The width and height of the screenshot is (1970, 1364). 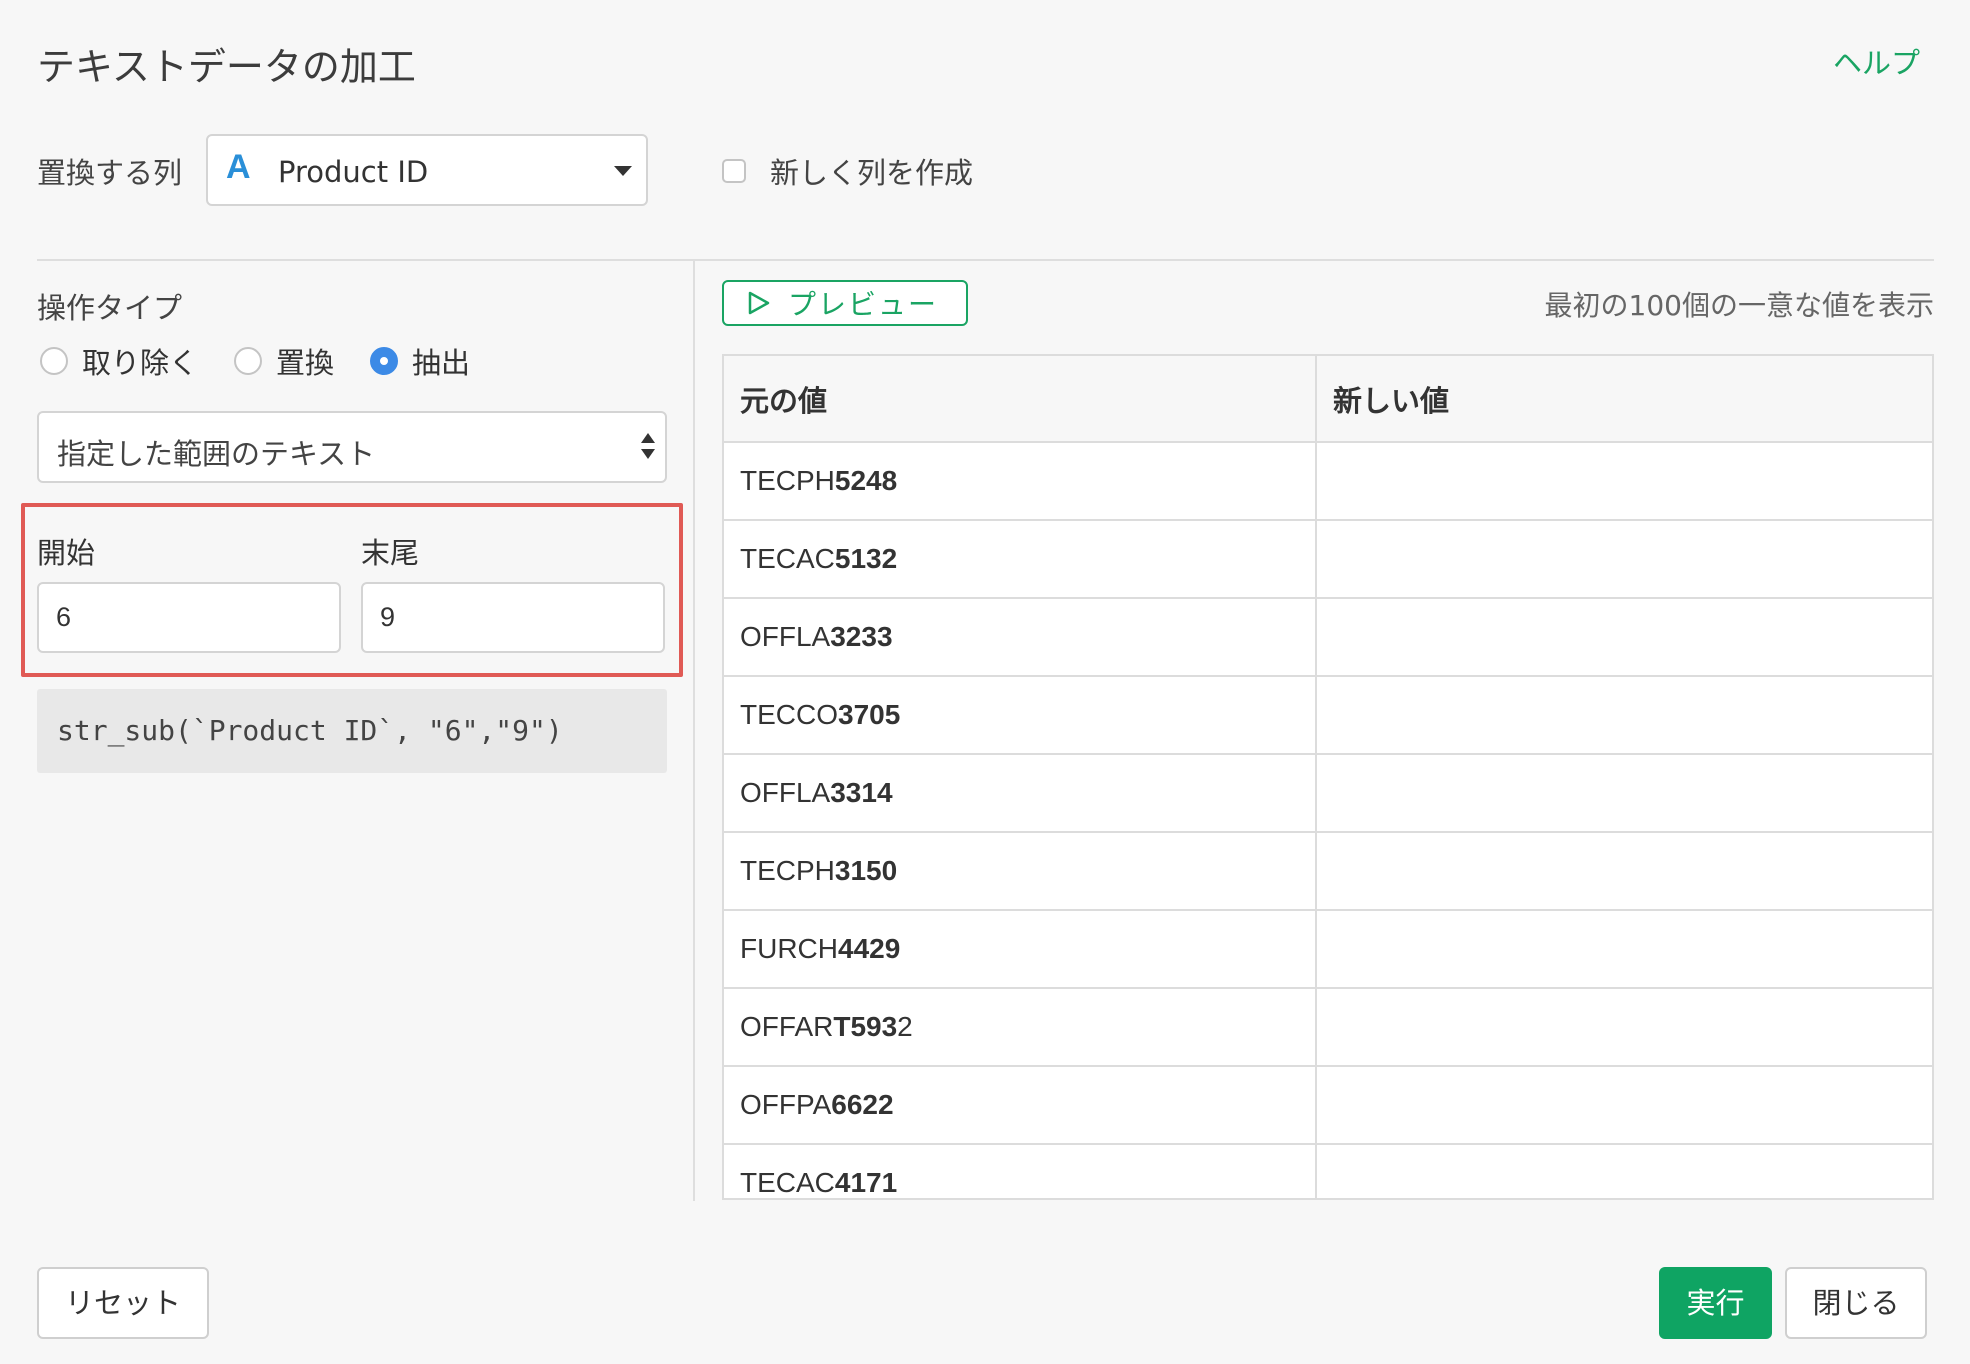 I want to click on play-icon, so click(x=759, y=303).